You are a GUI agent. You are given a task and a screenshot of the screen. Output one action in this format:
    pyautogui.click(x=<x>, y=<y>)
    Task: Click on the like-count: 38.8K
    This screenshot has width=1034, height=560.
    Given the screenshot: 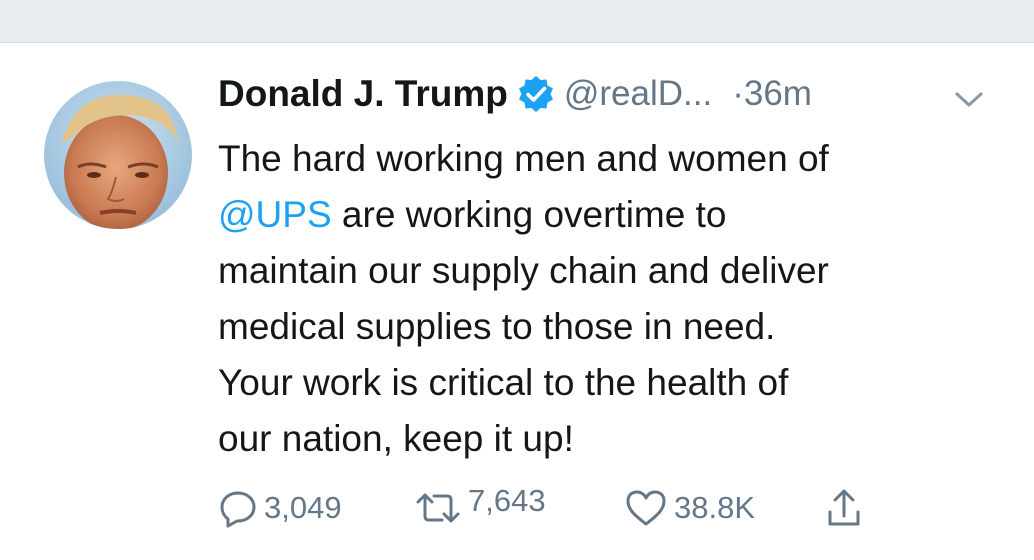 What is the action you would take?
    pyautogui.click(x=715, y=507)
    